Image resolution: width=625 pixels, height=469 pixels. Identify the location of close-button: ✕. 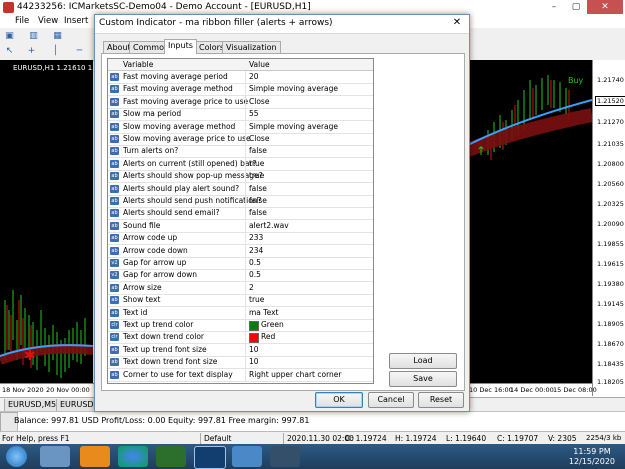
(605, 7).